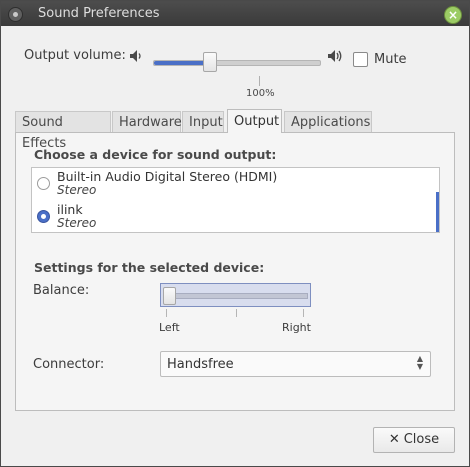 The height and width of the screenshot is (467, 470). Describe the element at coordinates (254, 121) in the screenshot. I see `tab-output: Output` at that location.